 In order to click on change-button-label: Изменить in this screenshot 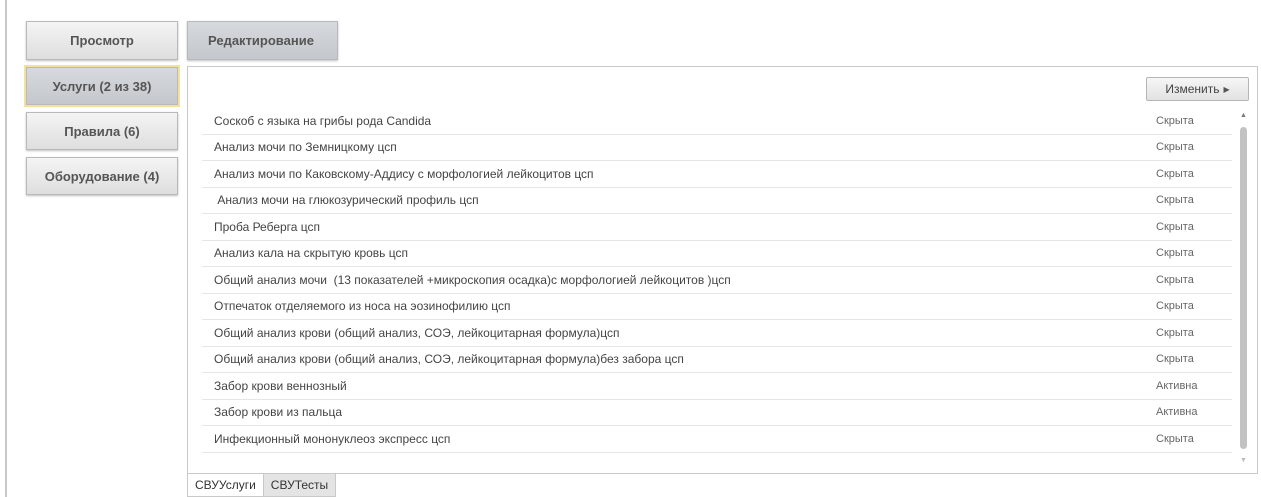, I will do `click(1192, 89)`.